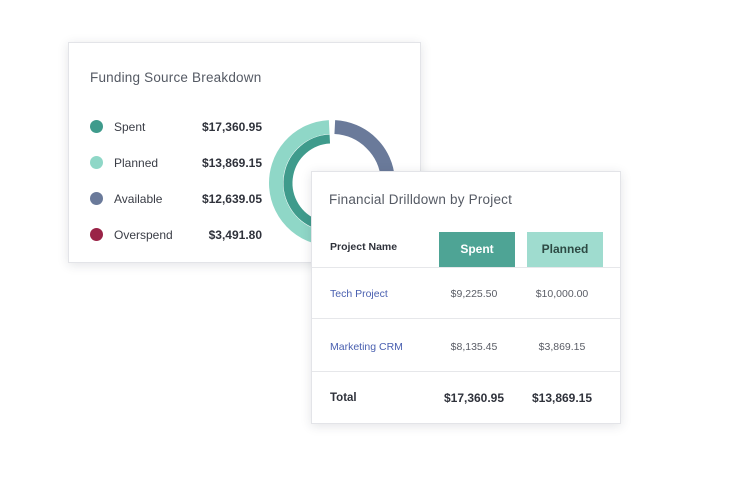 The height and width of the screenshot is (500, 738). Describe the element at coordinates (562, 347) in the screenshot. I see `planned-cell: $3,869.15` at that location.